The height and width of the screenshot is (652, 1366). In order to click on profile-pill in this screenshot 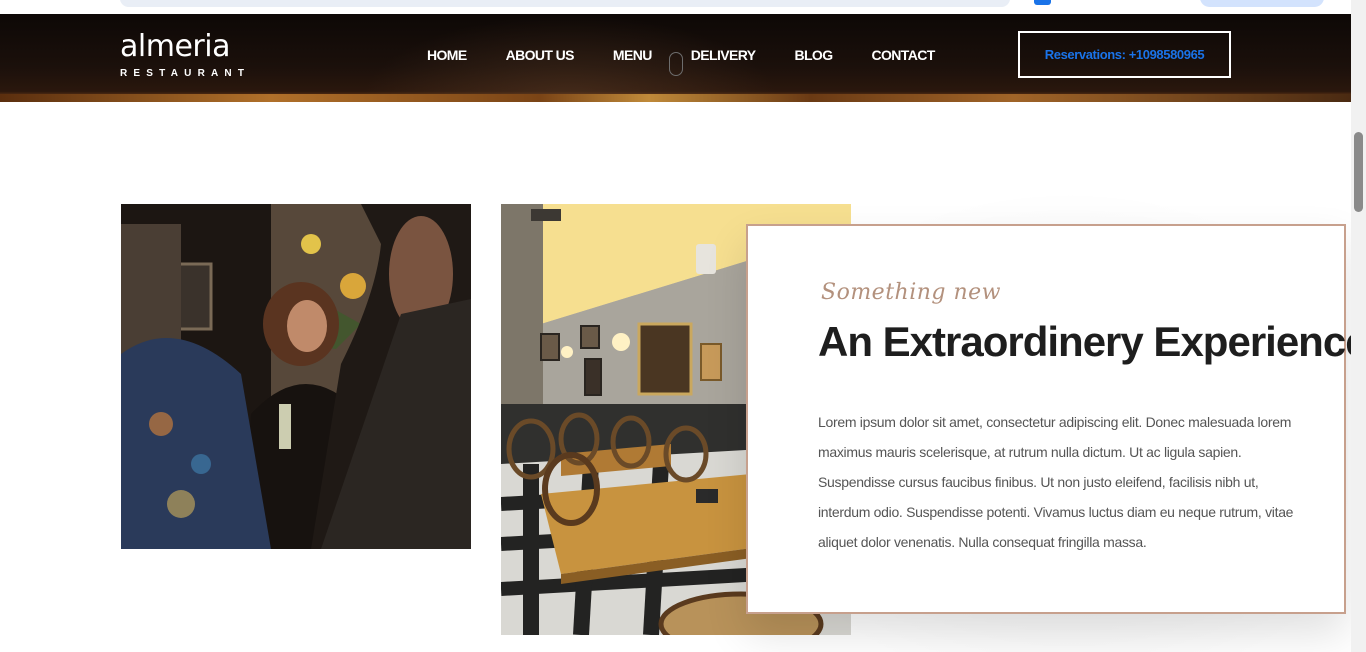, I will do `click(1262, 3)`.